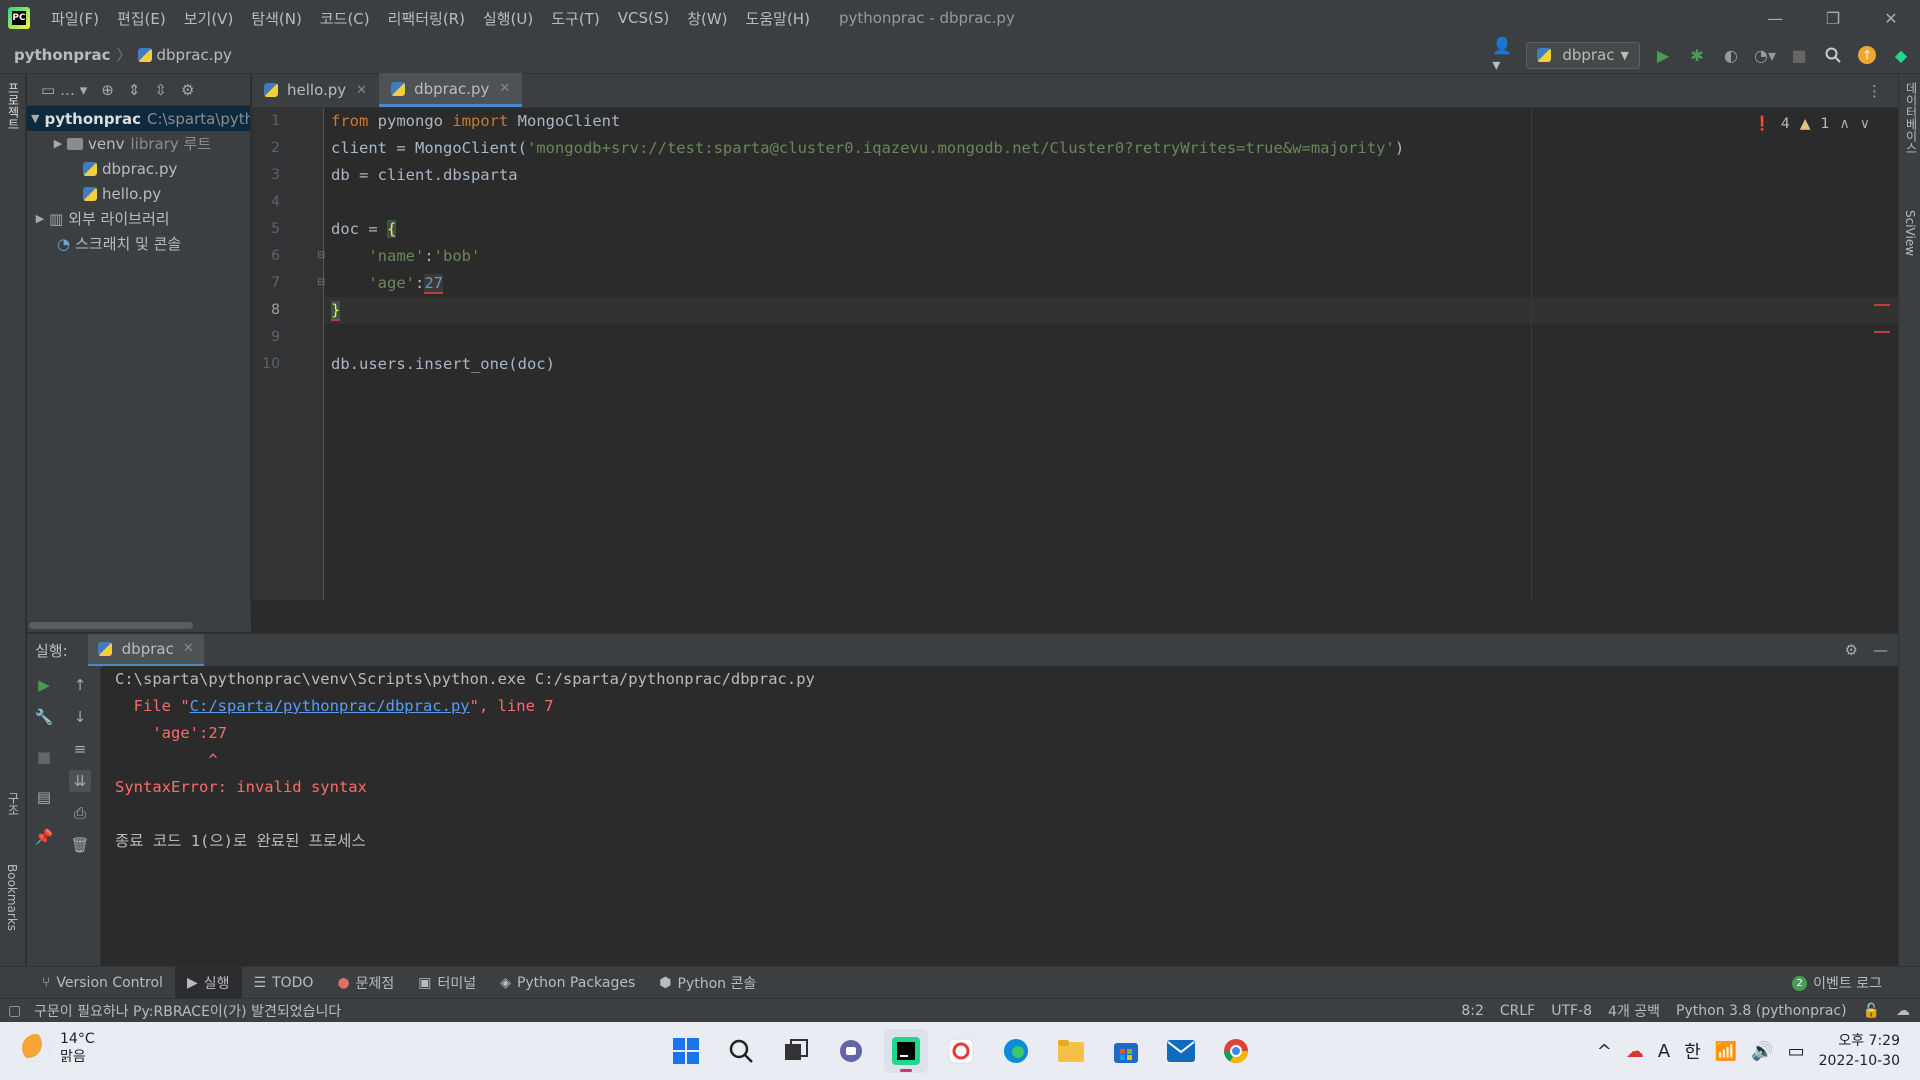 The image size is (1920, 1080). Describe the element at coordinates (1765, 55) in the screenshot. I see `profile-icon: ◔▾` at that location.